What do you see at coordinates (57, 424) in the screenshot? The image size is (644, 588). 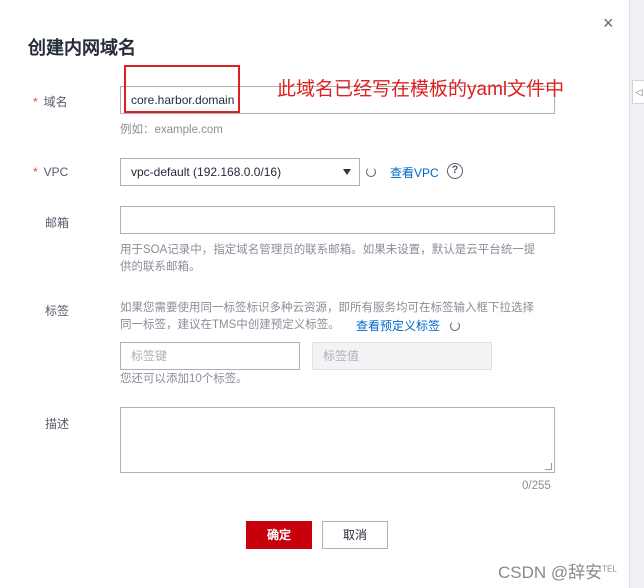 I see `description-label: 描述` at bounding box center [57, 424].